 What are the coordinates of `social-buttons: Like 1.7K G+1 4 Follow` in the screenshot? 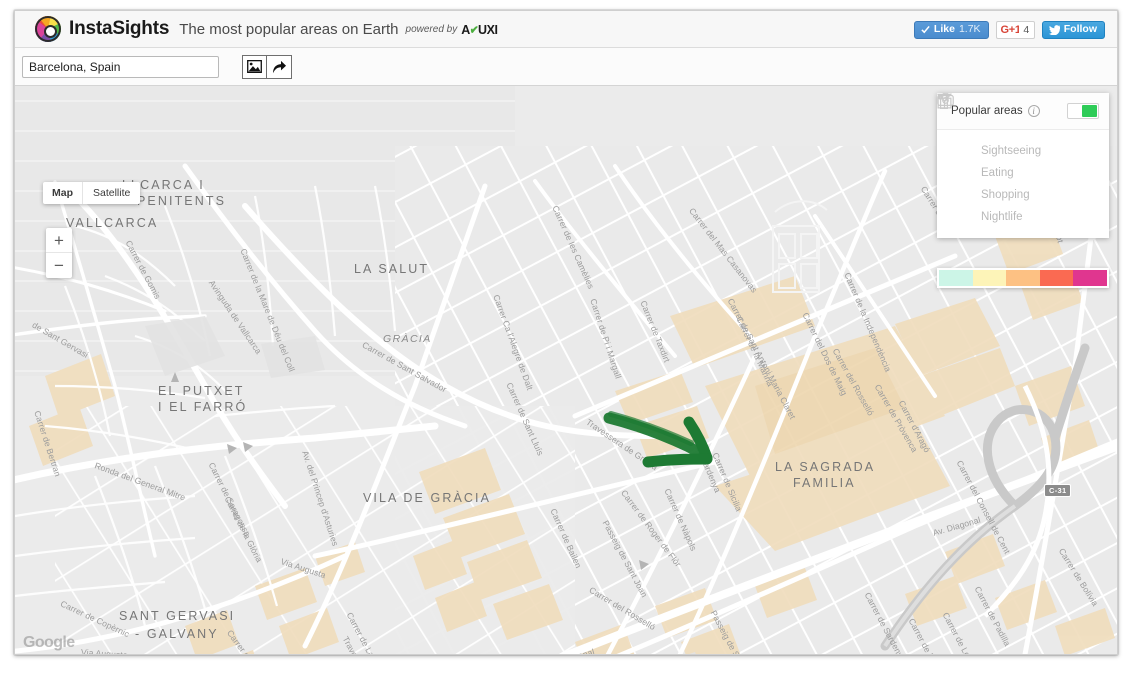 It's located at (1009, 30).